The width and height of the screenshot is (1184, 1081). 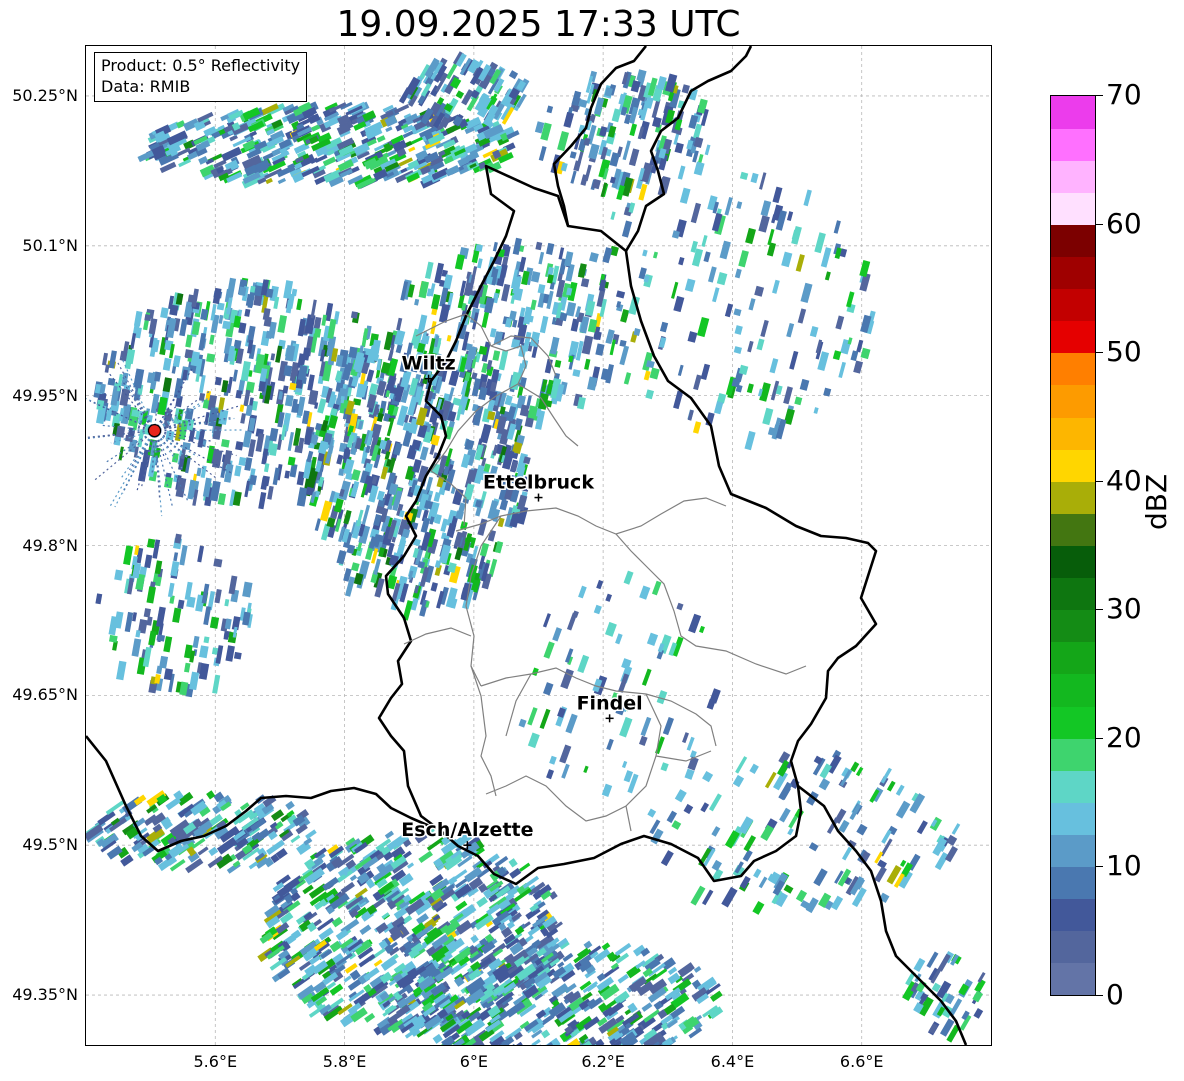 I want to click on colorbar-label: dBZ, so click(x=1156, y=501).